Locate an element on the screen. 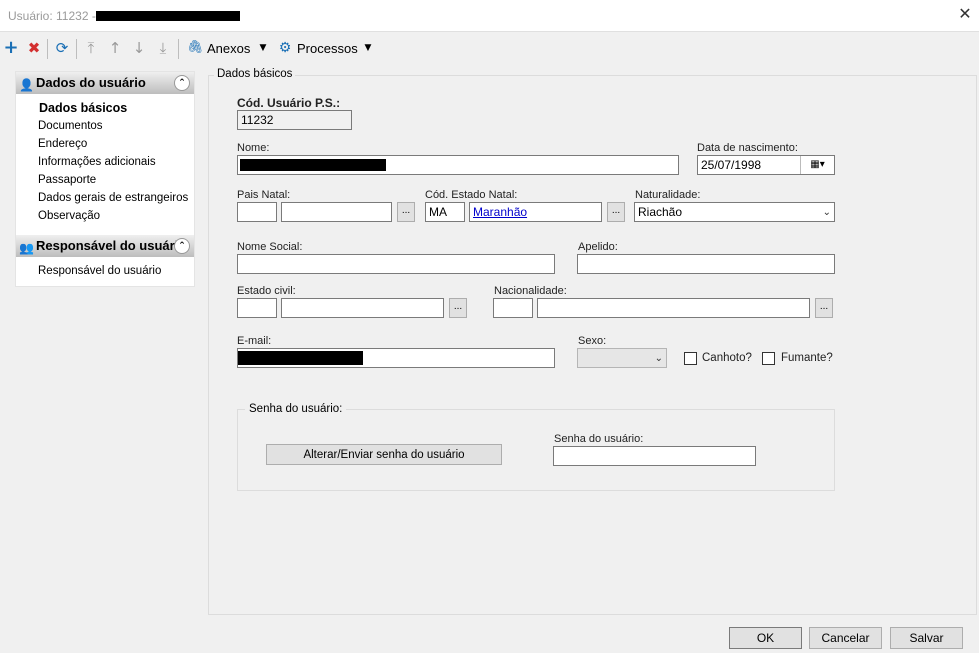  nascimento-label: Data de nascimento: is located at coordinates (747, 148).